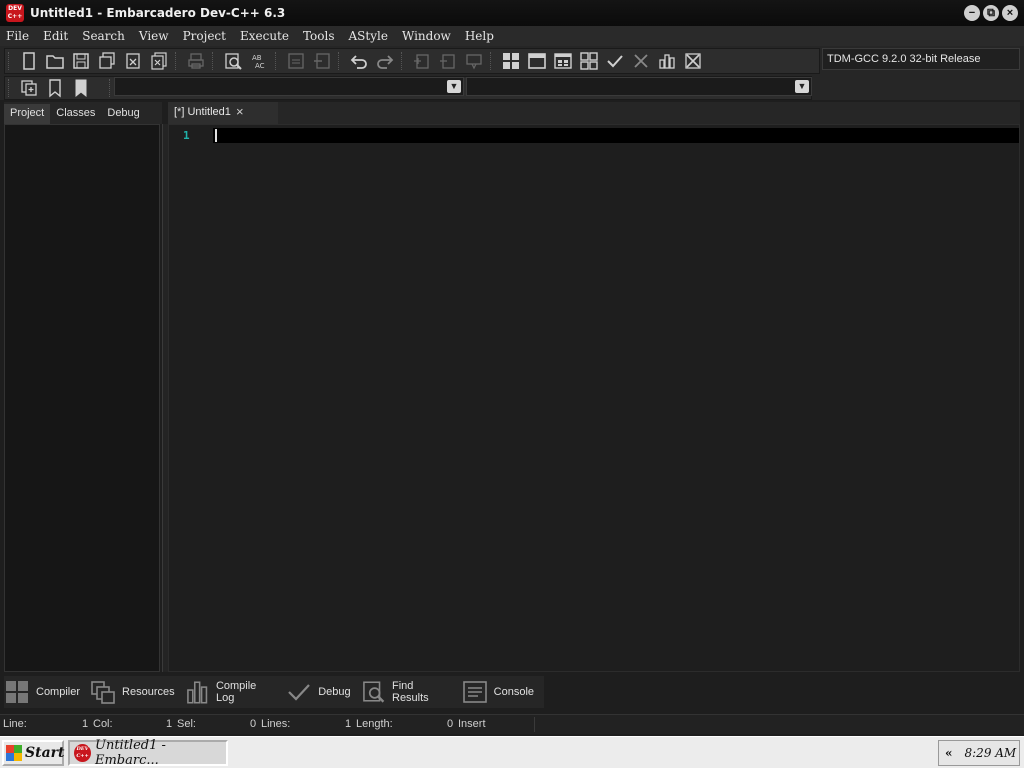 This screenshot has height=768, width=1024. I want to click on current-line-highlight, so click(616, 135).